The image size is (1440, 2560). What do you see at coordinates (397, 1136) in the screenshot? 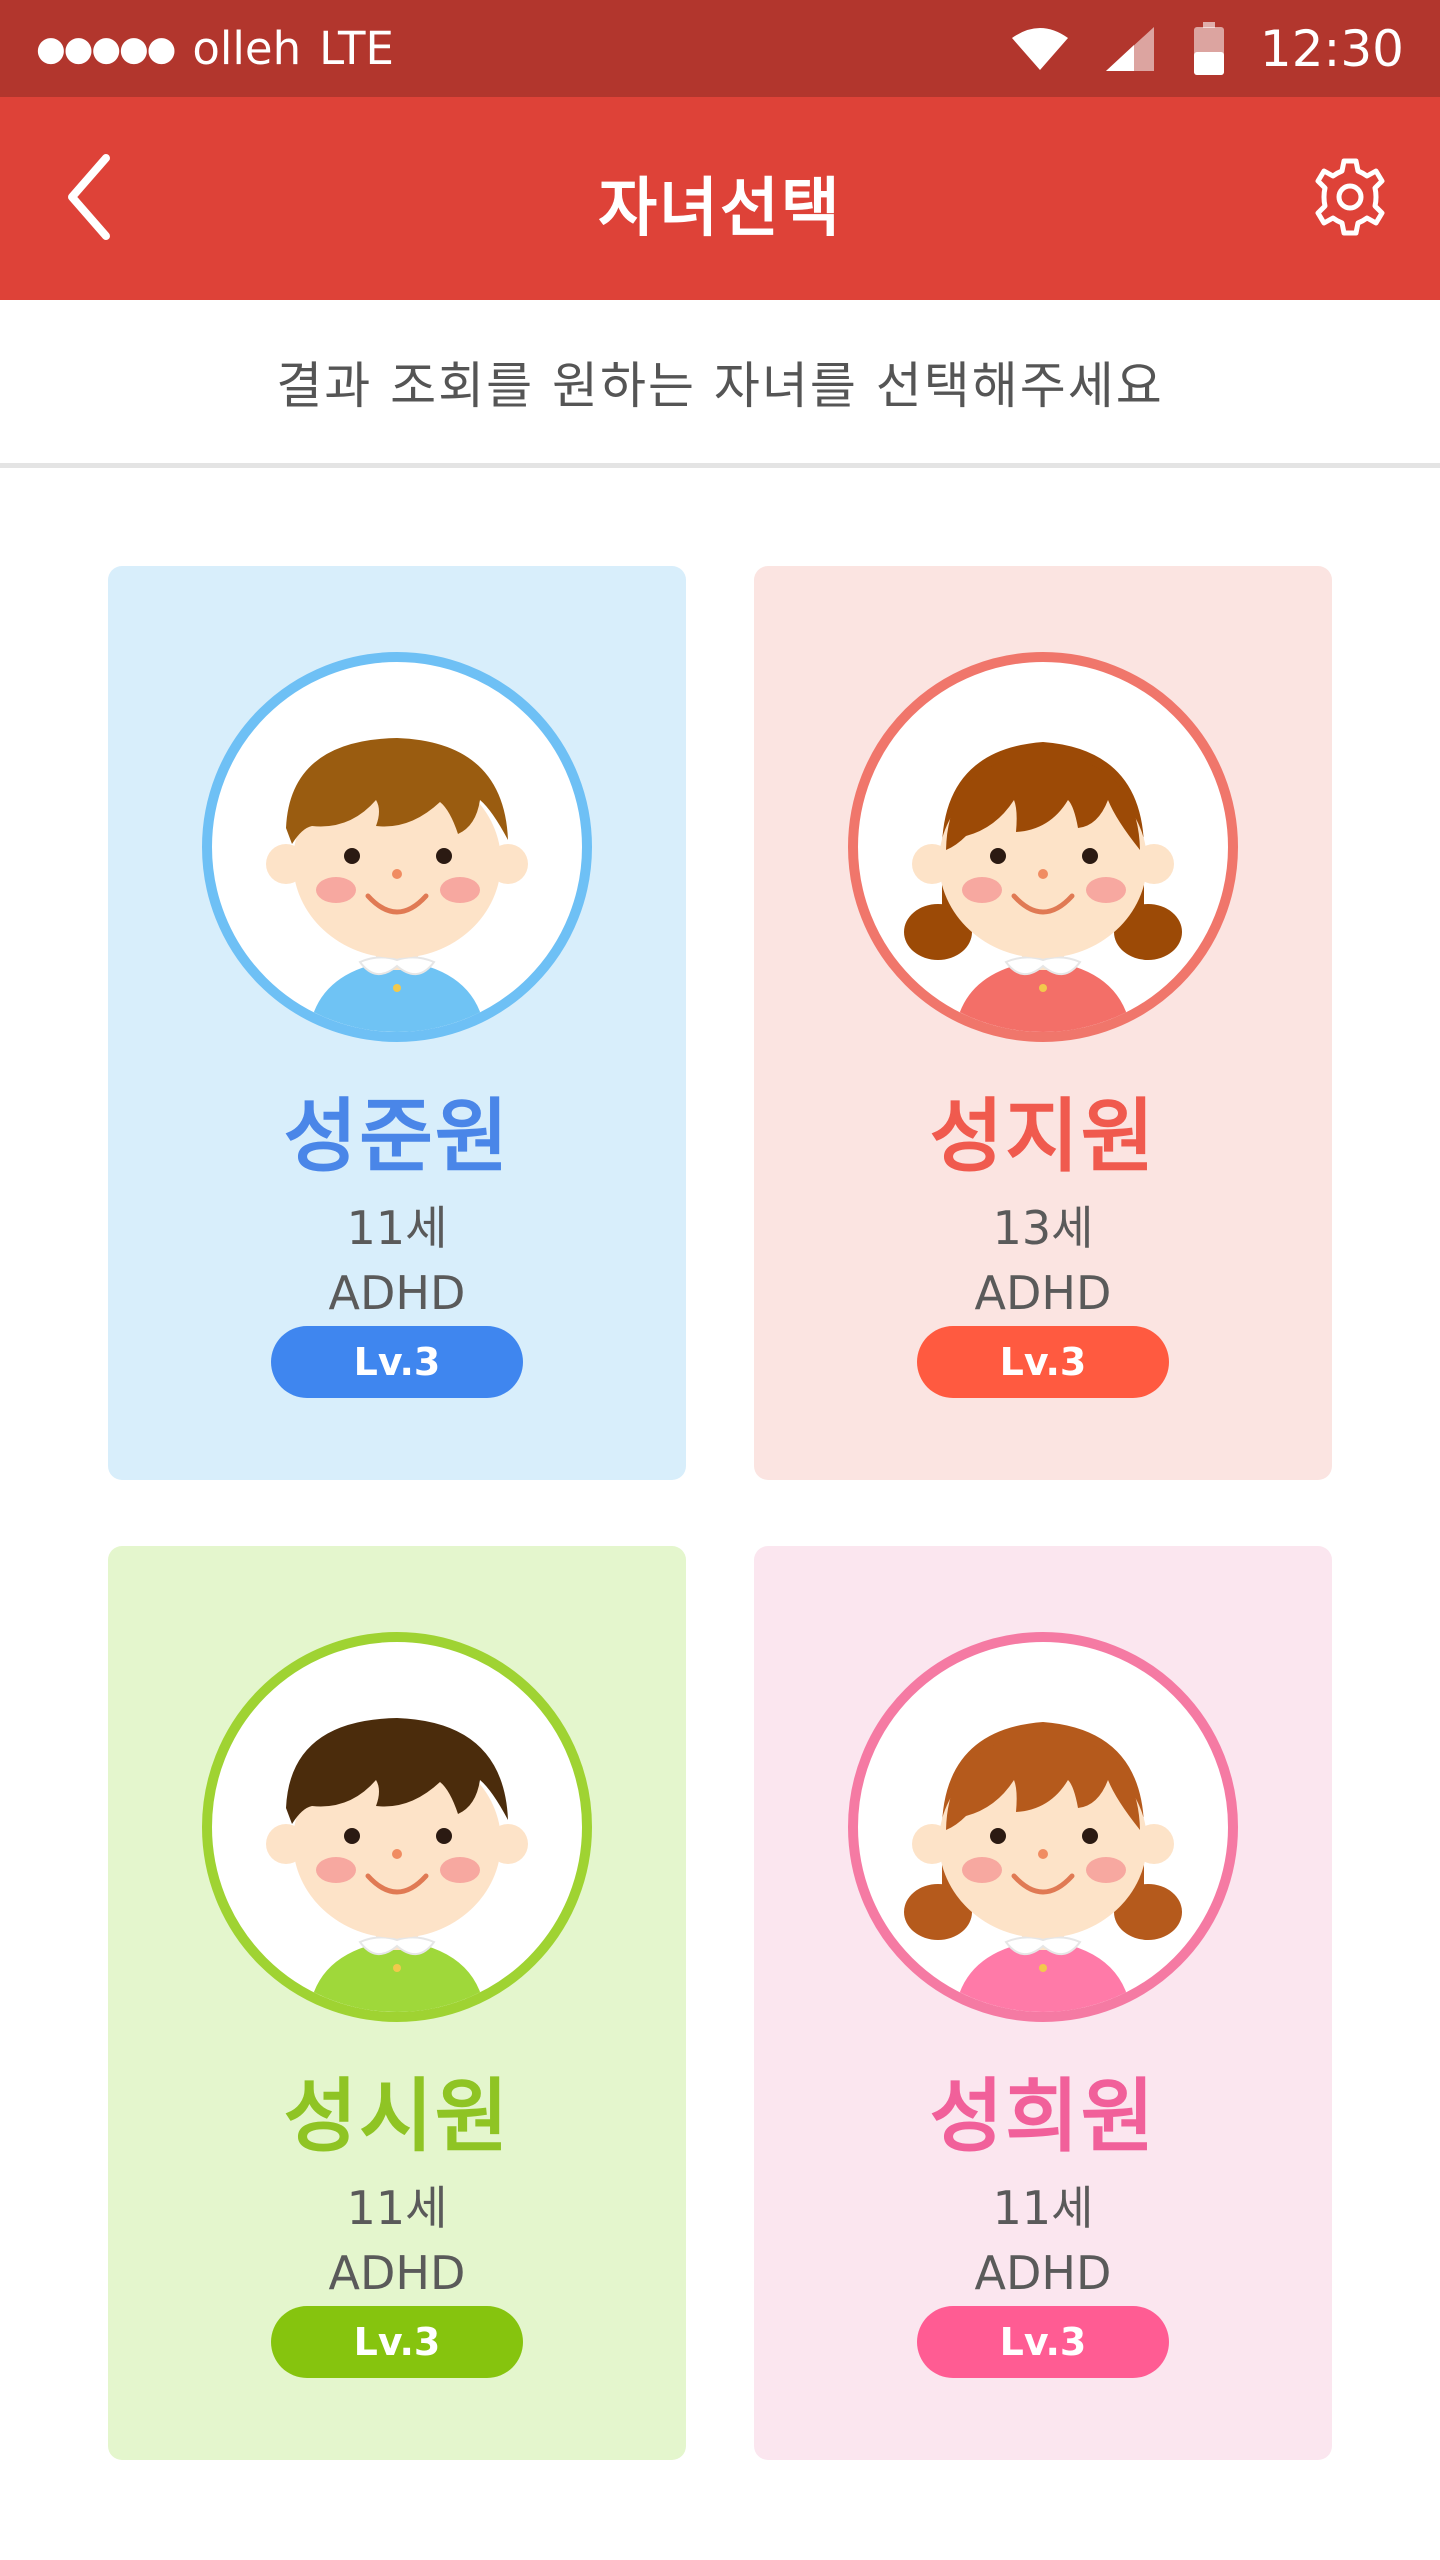
I see `child-name: 성준원` at bounding box center [397, 1136].